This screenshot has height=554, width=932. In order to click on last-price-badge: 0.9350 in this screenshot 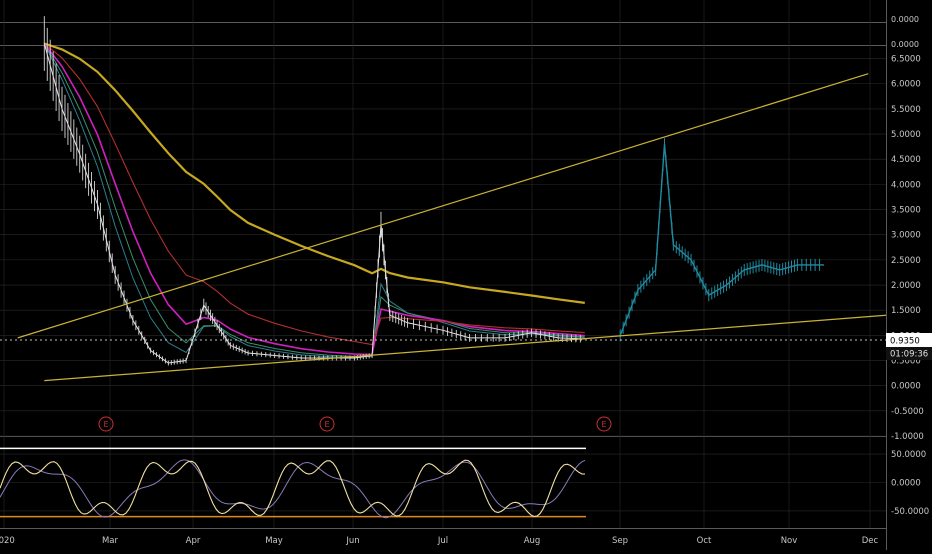, I will do `click(909, 340)`.